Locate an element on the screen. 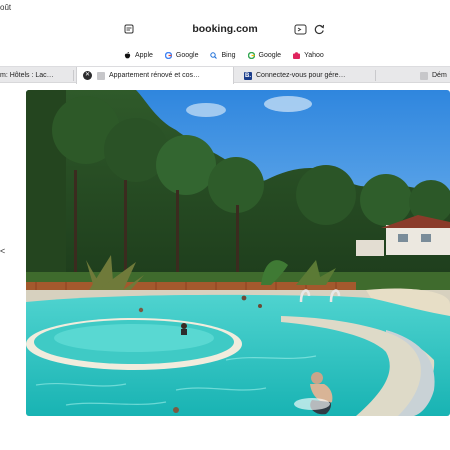  address-bar: booking.com is located at coordinates (225, 30).